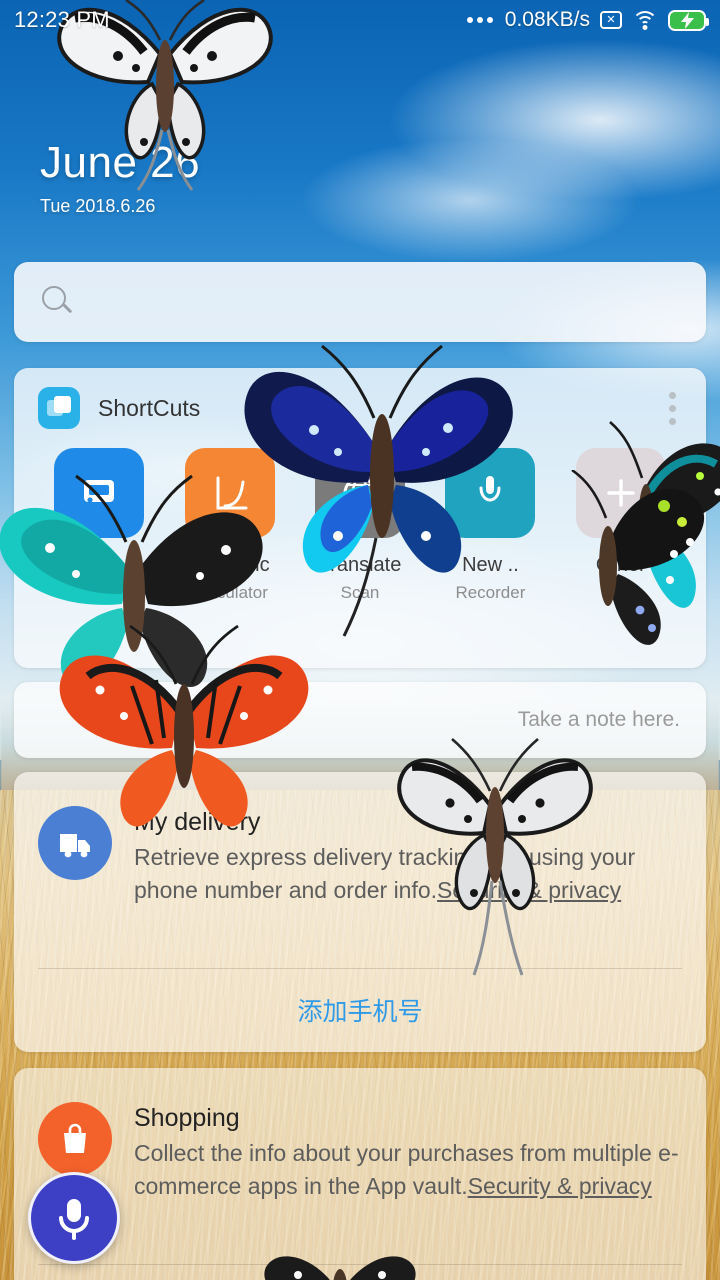 Image resolution: width=720 pixels, height=1280 pixels. What do you see at coordinates (98, 206) in the screenshot?
I see `date-full-label: Tue 2018.6.26` at bounding box center [98, 206].